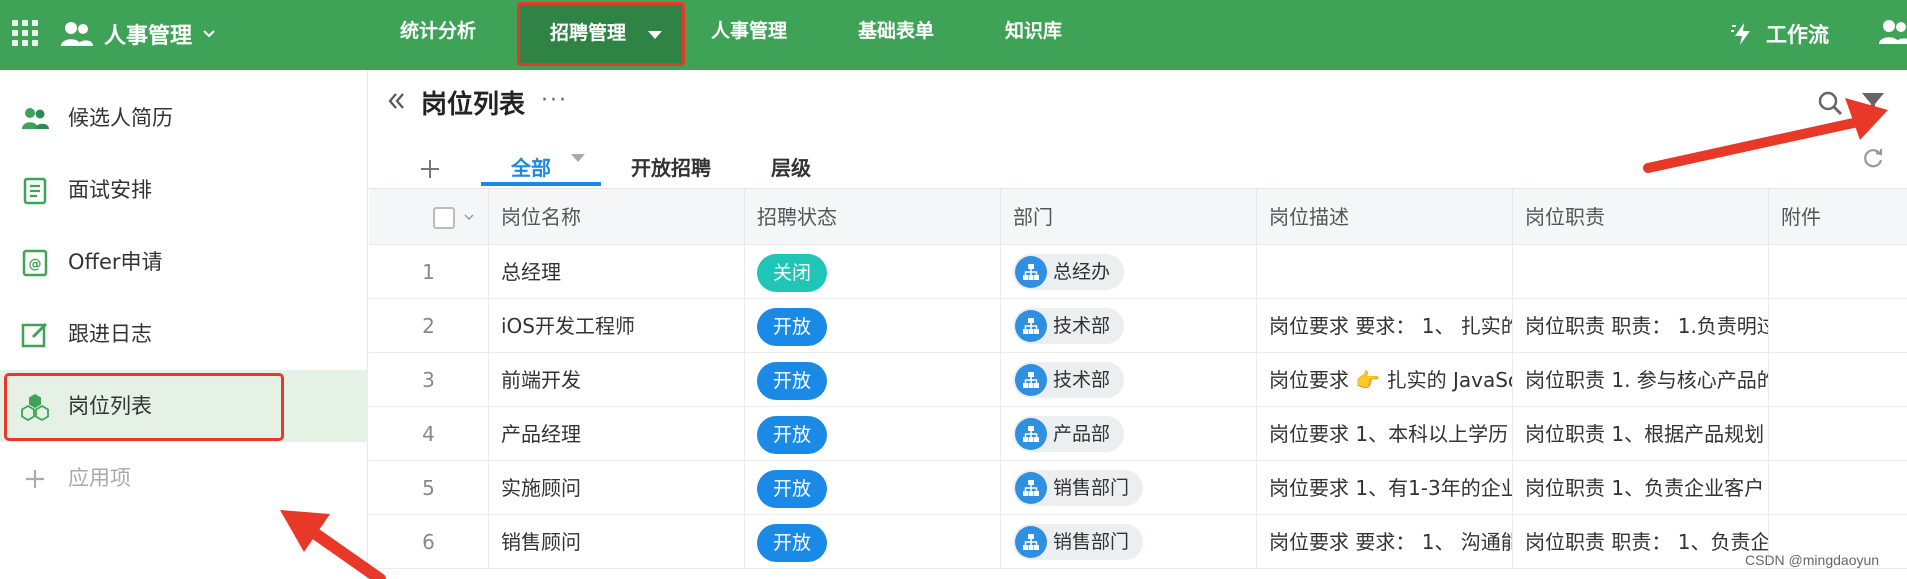 This screenshot has height=579, width=1907. I want to click on workflow-button: 工作流, so click(1779, 34).